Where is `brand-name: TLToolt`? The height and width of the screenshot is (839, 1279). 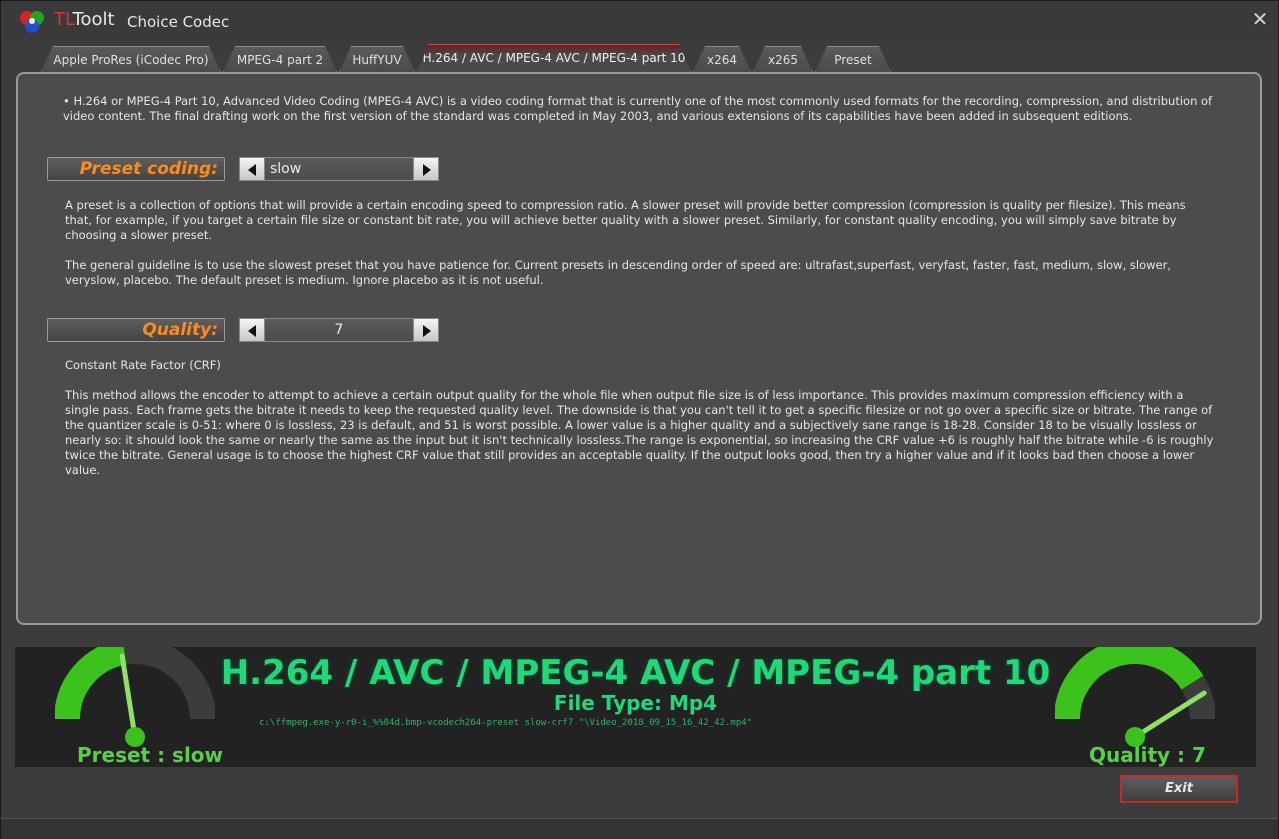
brand-name: TLToolt is located at coordinates (84, 19).